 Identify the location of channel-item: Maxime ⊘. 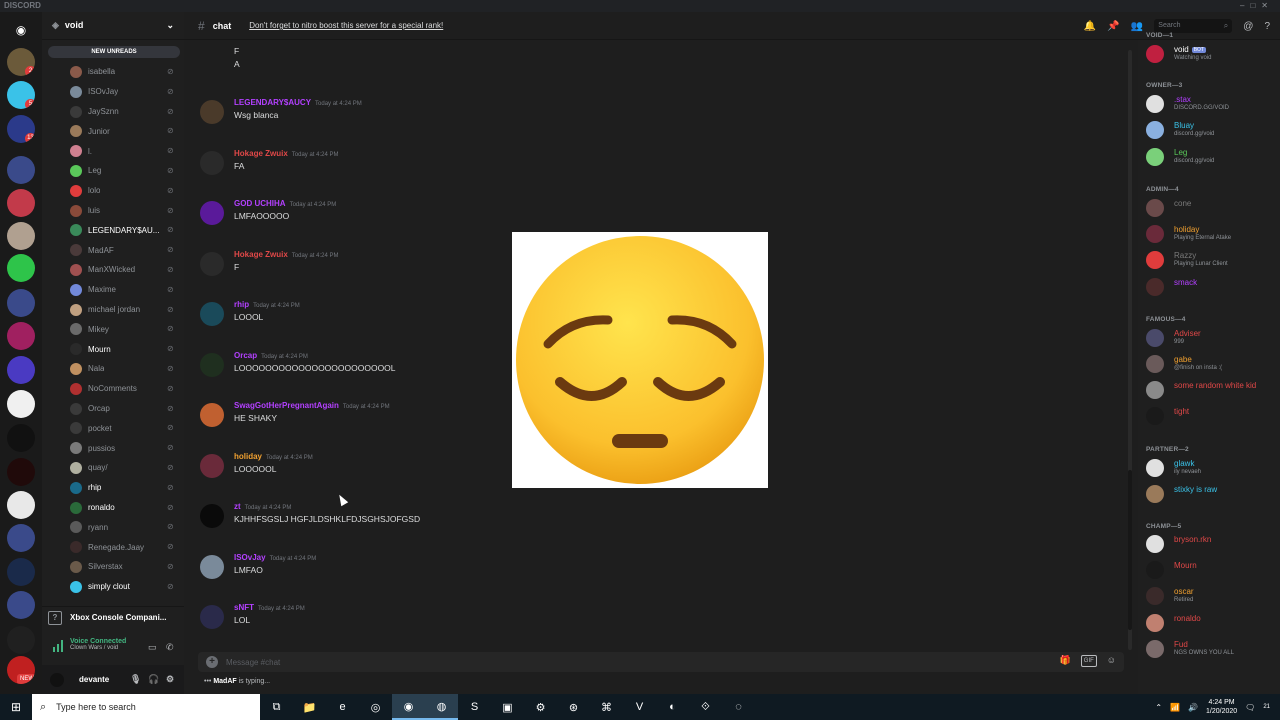
(113, 290).